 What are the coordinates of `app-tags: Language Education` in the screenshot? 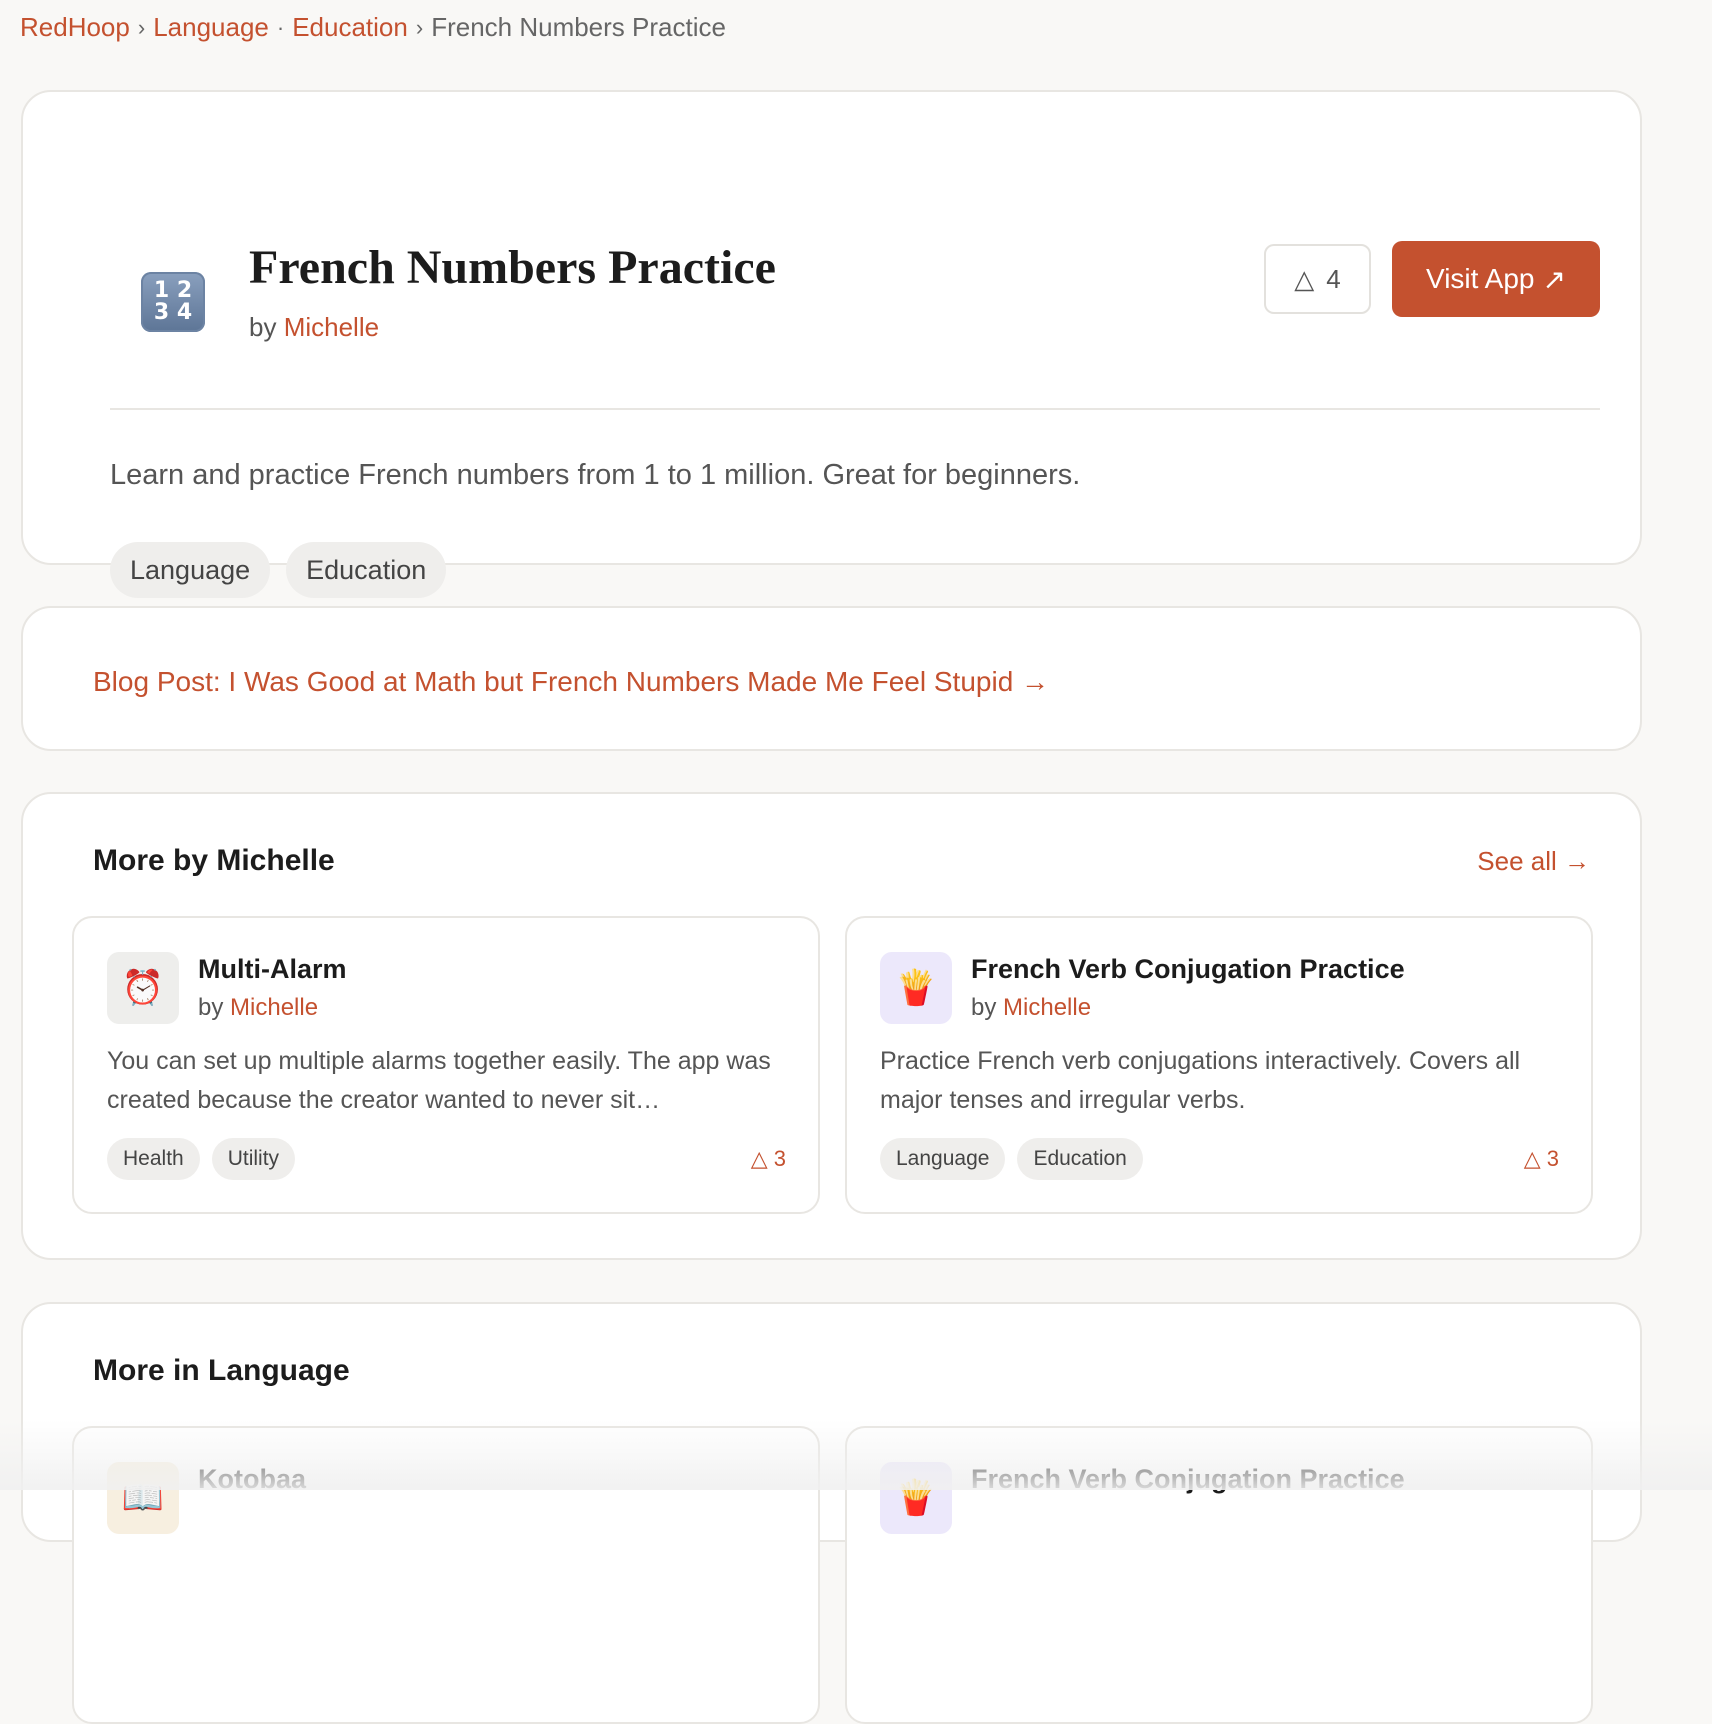 It's located at (278, 570).